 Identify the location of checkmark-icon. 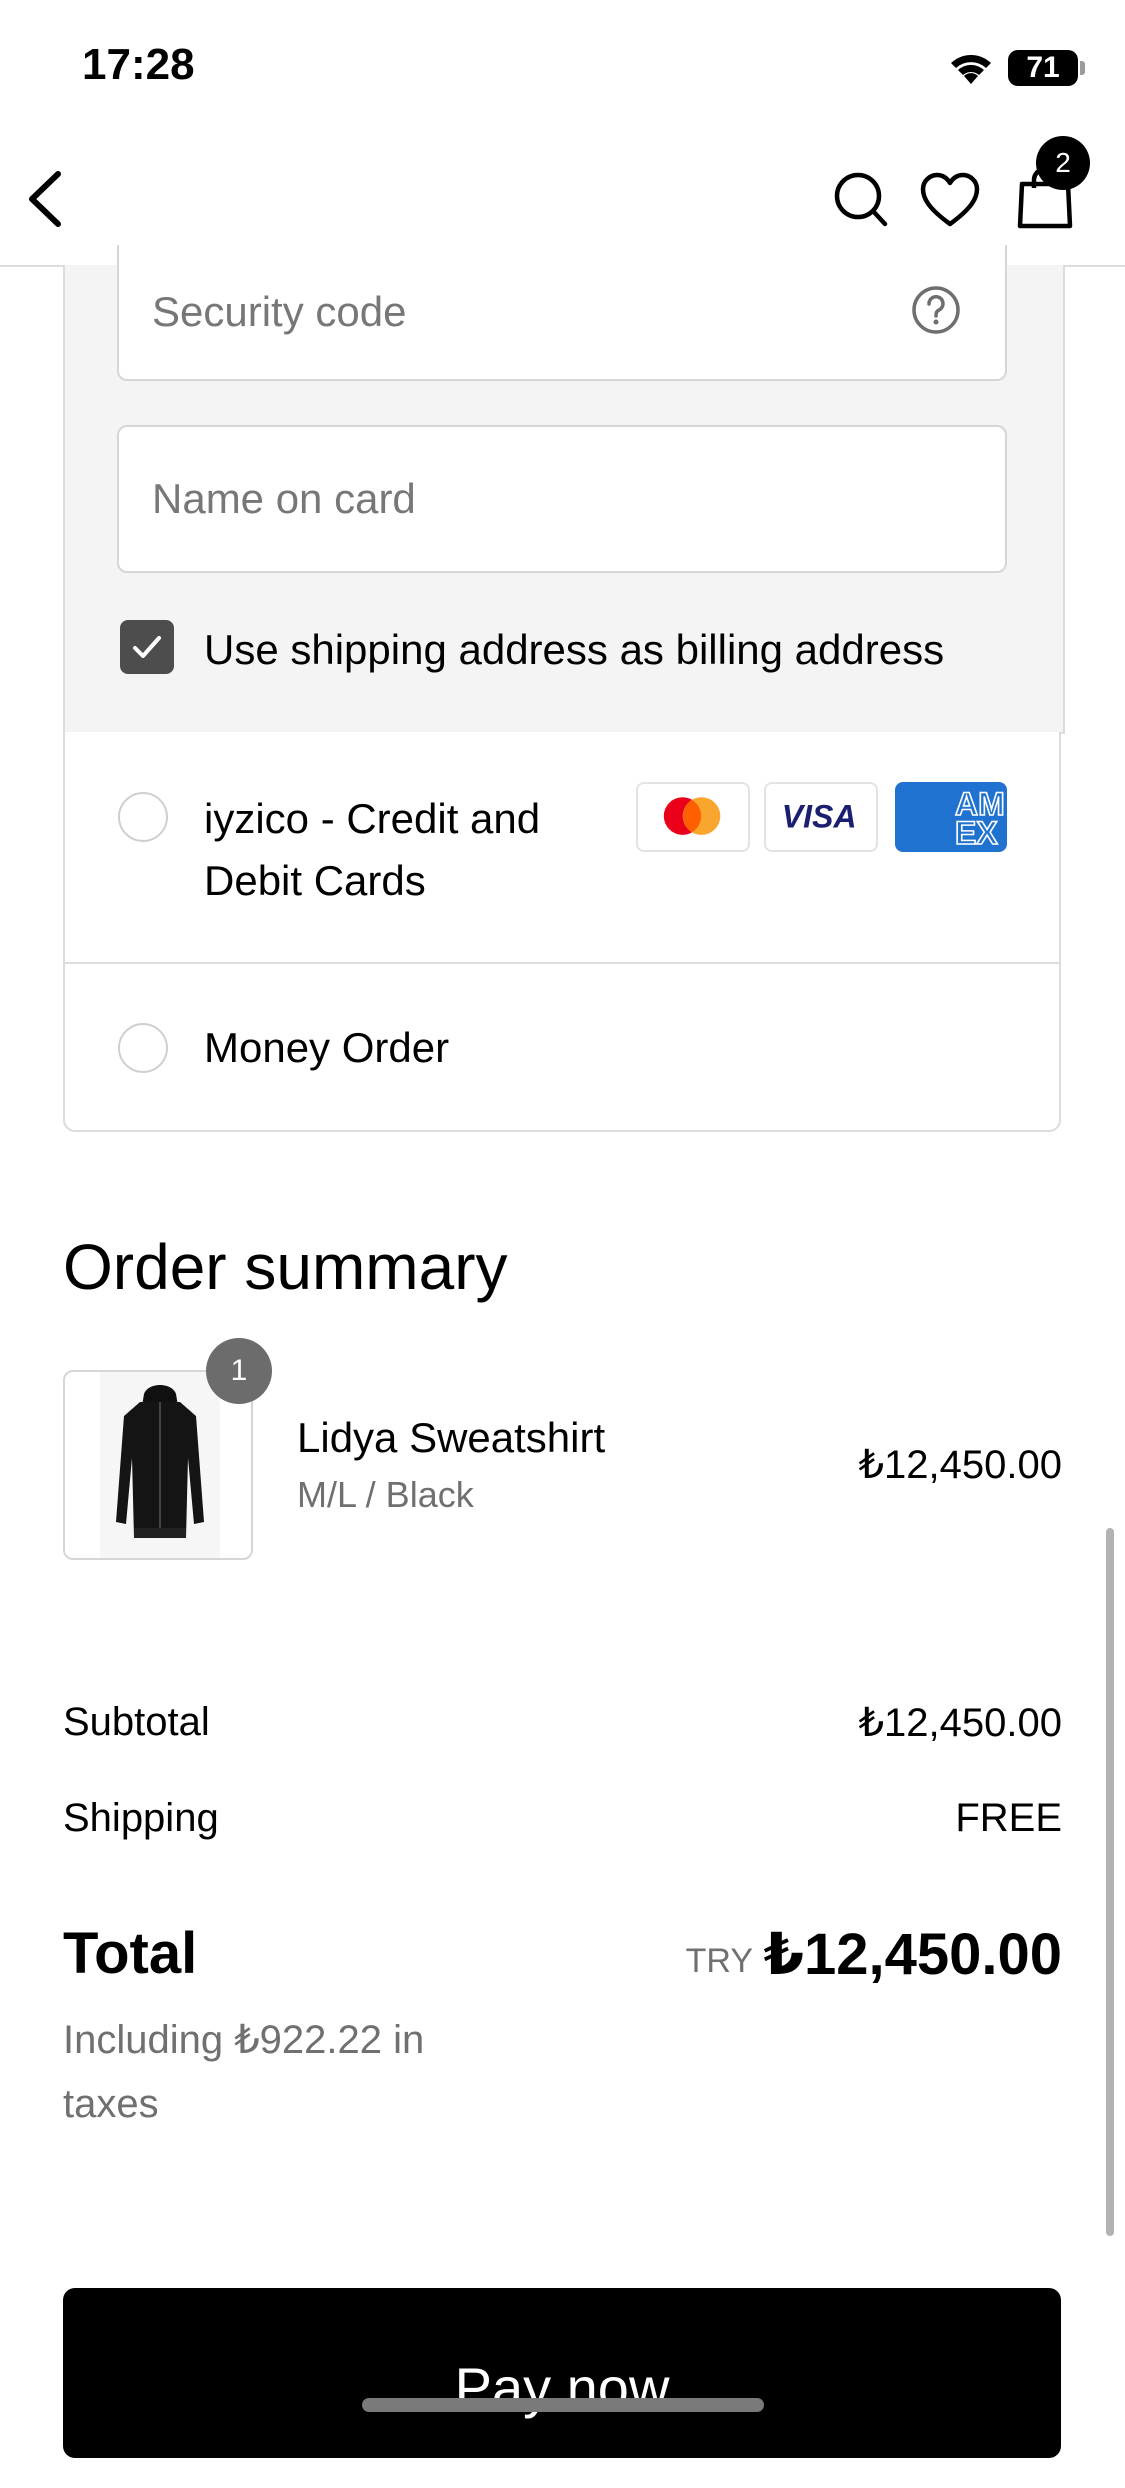
(147, 647).